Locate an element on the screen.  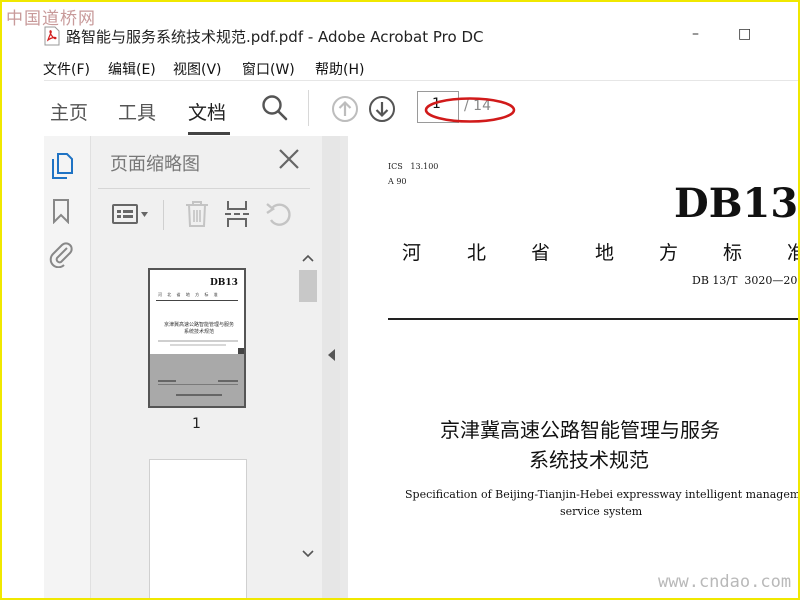
tab-document: 文档 is located at coordinates (207, 111).